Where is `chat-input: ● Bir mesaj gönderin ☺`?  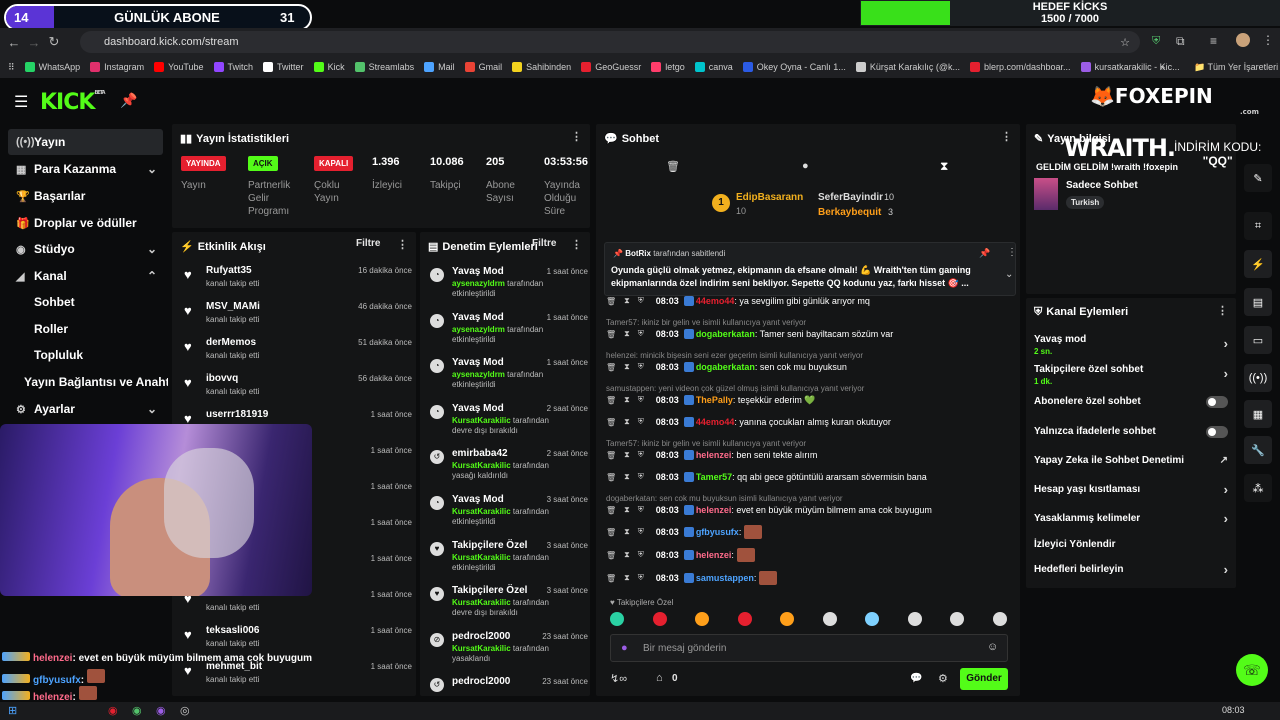
chat-input: ● Bir mesaj gönderin ☺ is located at coordinates (809, 648).